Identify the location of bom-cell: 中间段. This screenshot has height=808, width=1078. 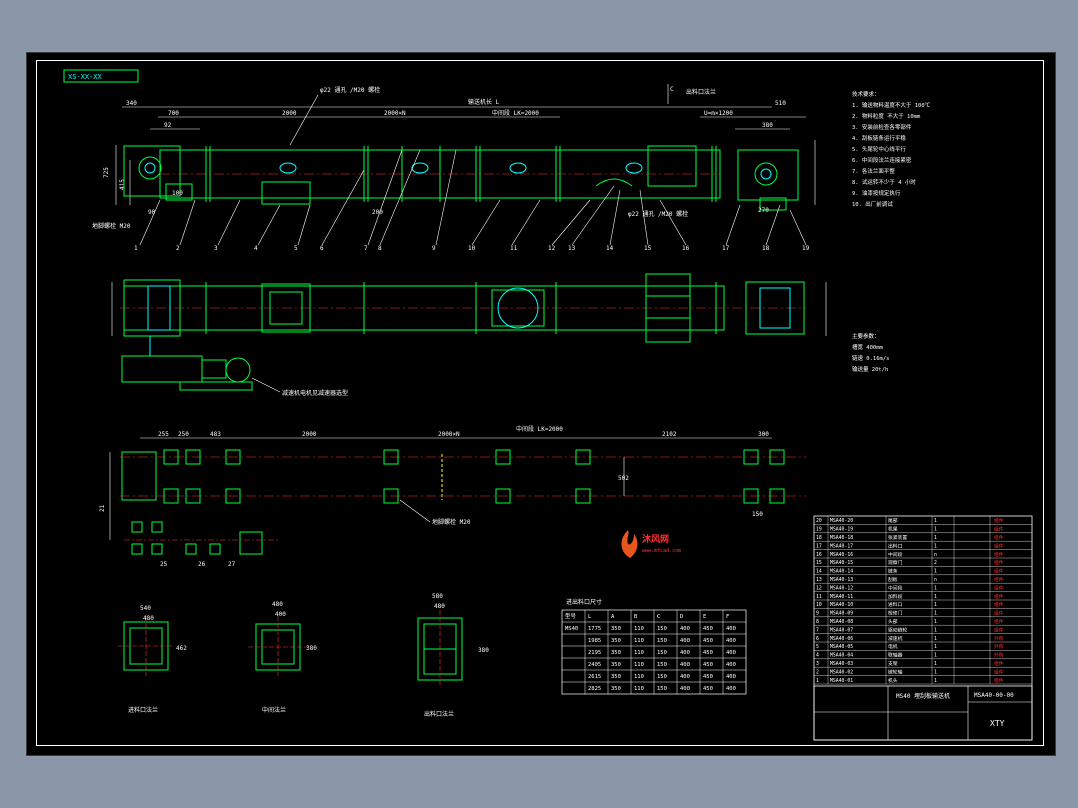
(895, 587).